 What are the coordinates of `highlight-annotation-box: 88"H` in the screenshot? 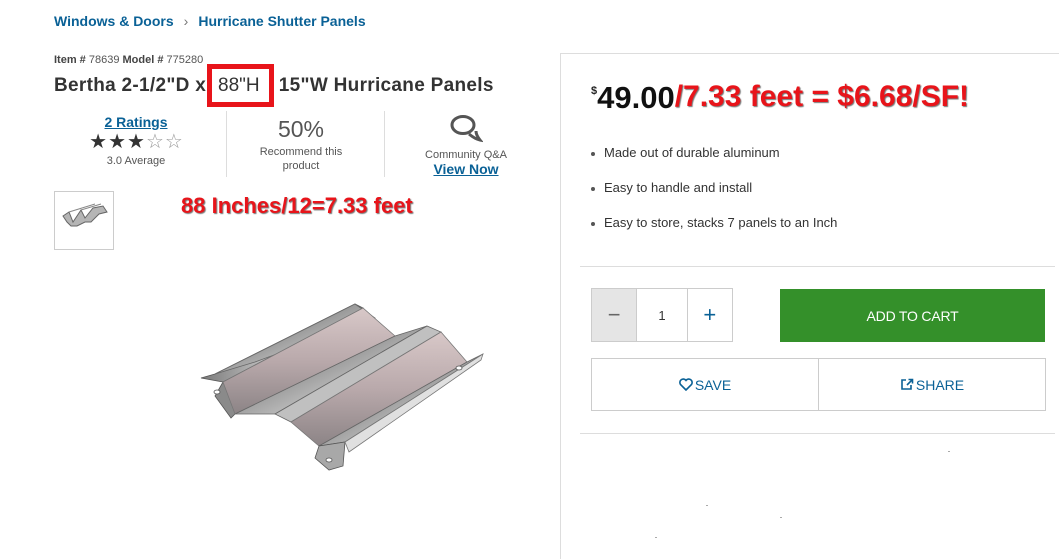 It's located at (240, 85).